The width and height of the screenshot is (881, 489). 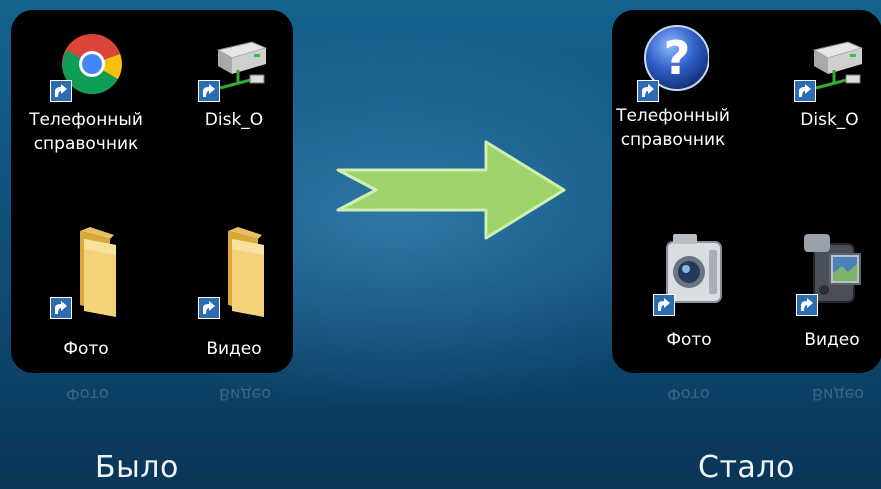 I want to click on panel-reflection-after: Фото Видео, so click(x=746, y=417).